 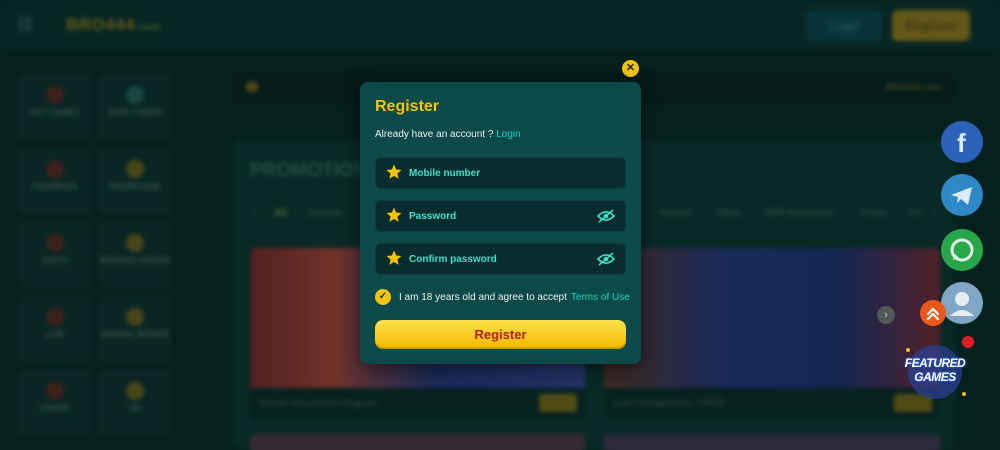 I want to click on svg-text: f, so click(x=961, y=143).